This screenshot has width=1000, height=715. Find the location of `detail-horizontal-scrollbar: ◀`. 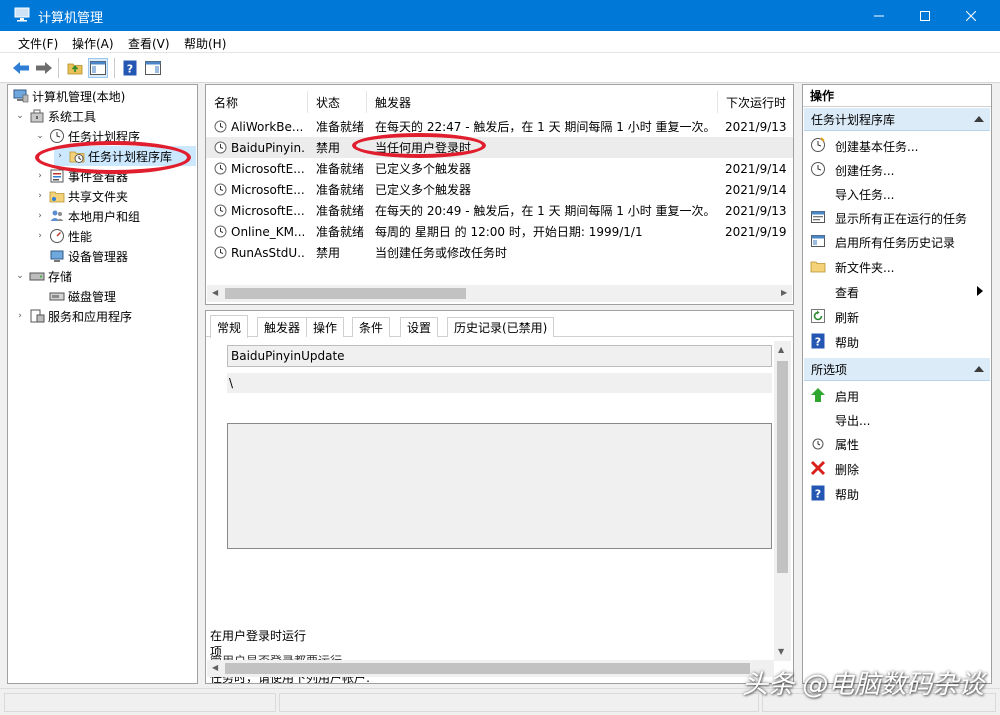

detail-horizontal-scrollbar: ◀ is located at coordinates (490, 668).